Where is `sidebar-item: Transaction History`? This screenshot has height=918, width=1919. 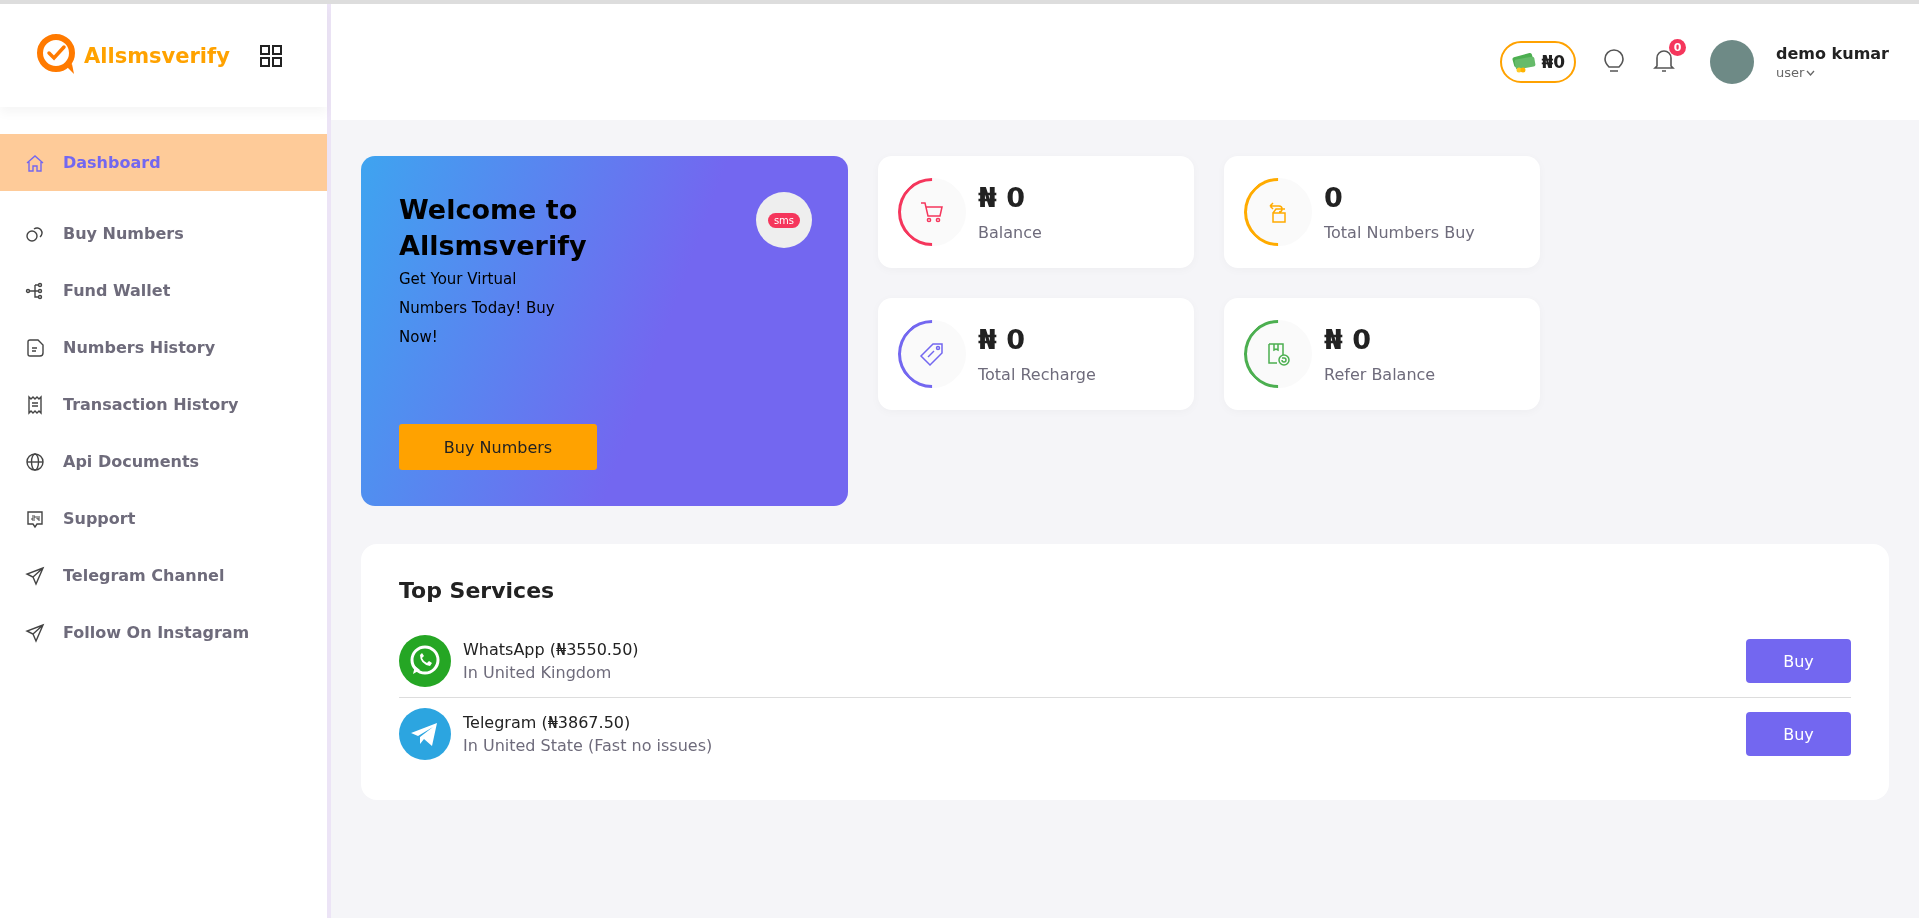
sidebar-item: Transaction History is located at coordinates (163, 404).